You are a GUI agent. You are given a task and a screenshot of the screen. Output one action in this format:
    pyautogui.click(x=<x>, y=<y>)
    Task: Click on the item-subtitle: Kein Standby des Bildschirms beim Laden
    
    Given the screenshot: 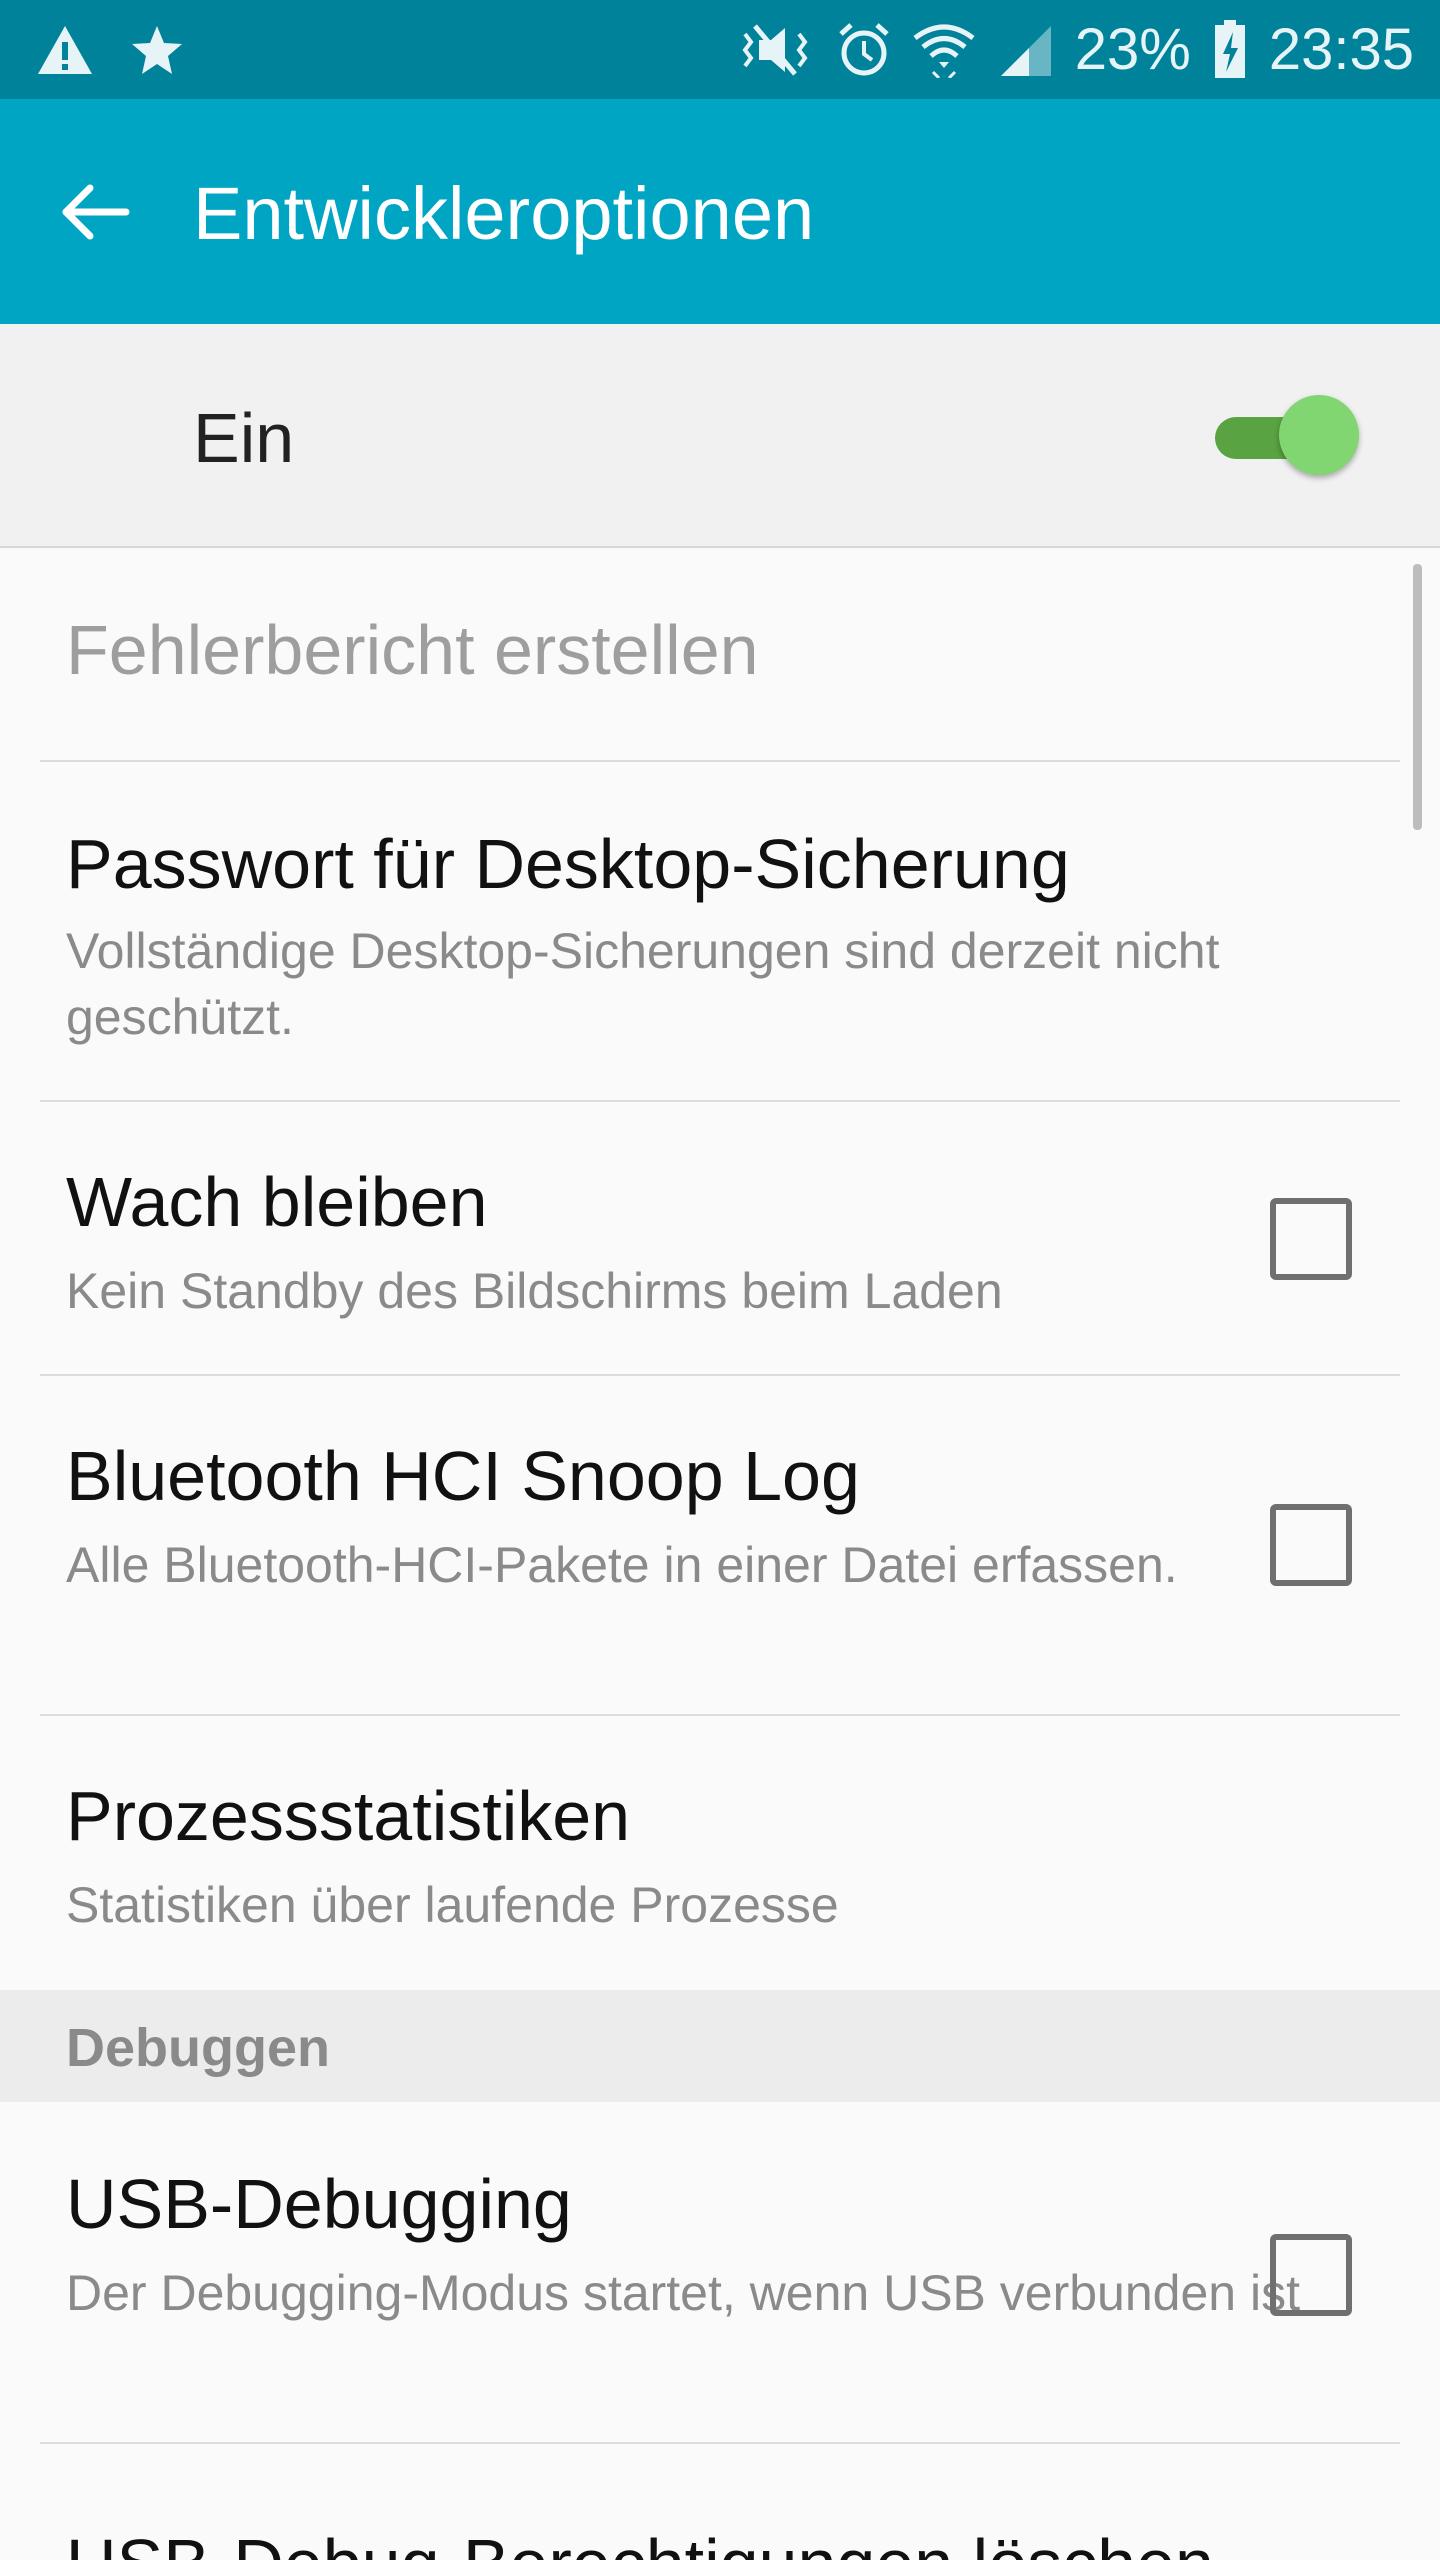 What is the action you would take?
    pyautogui.click(x=534, y=1291)
    